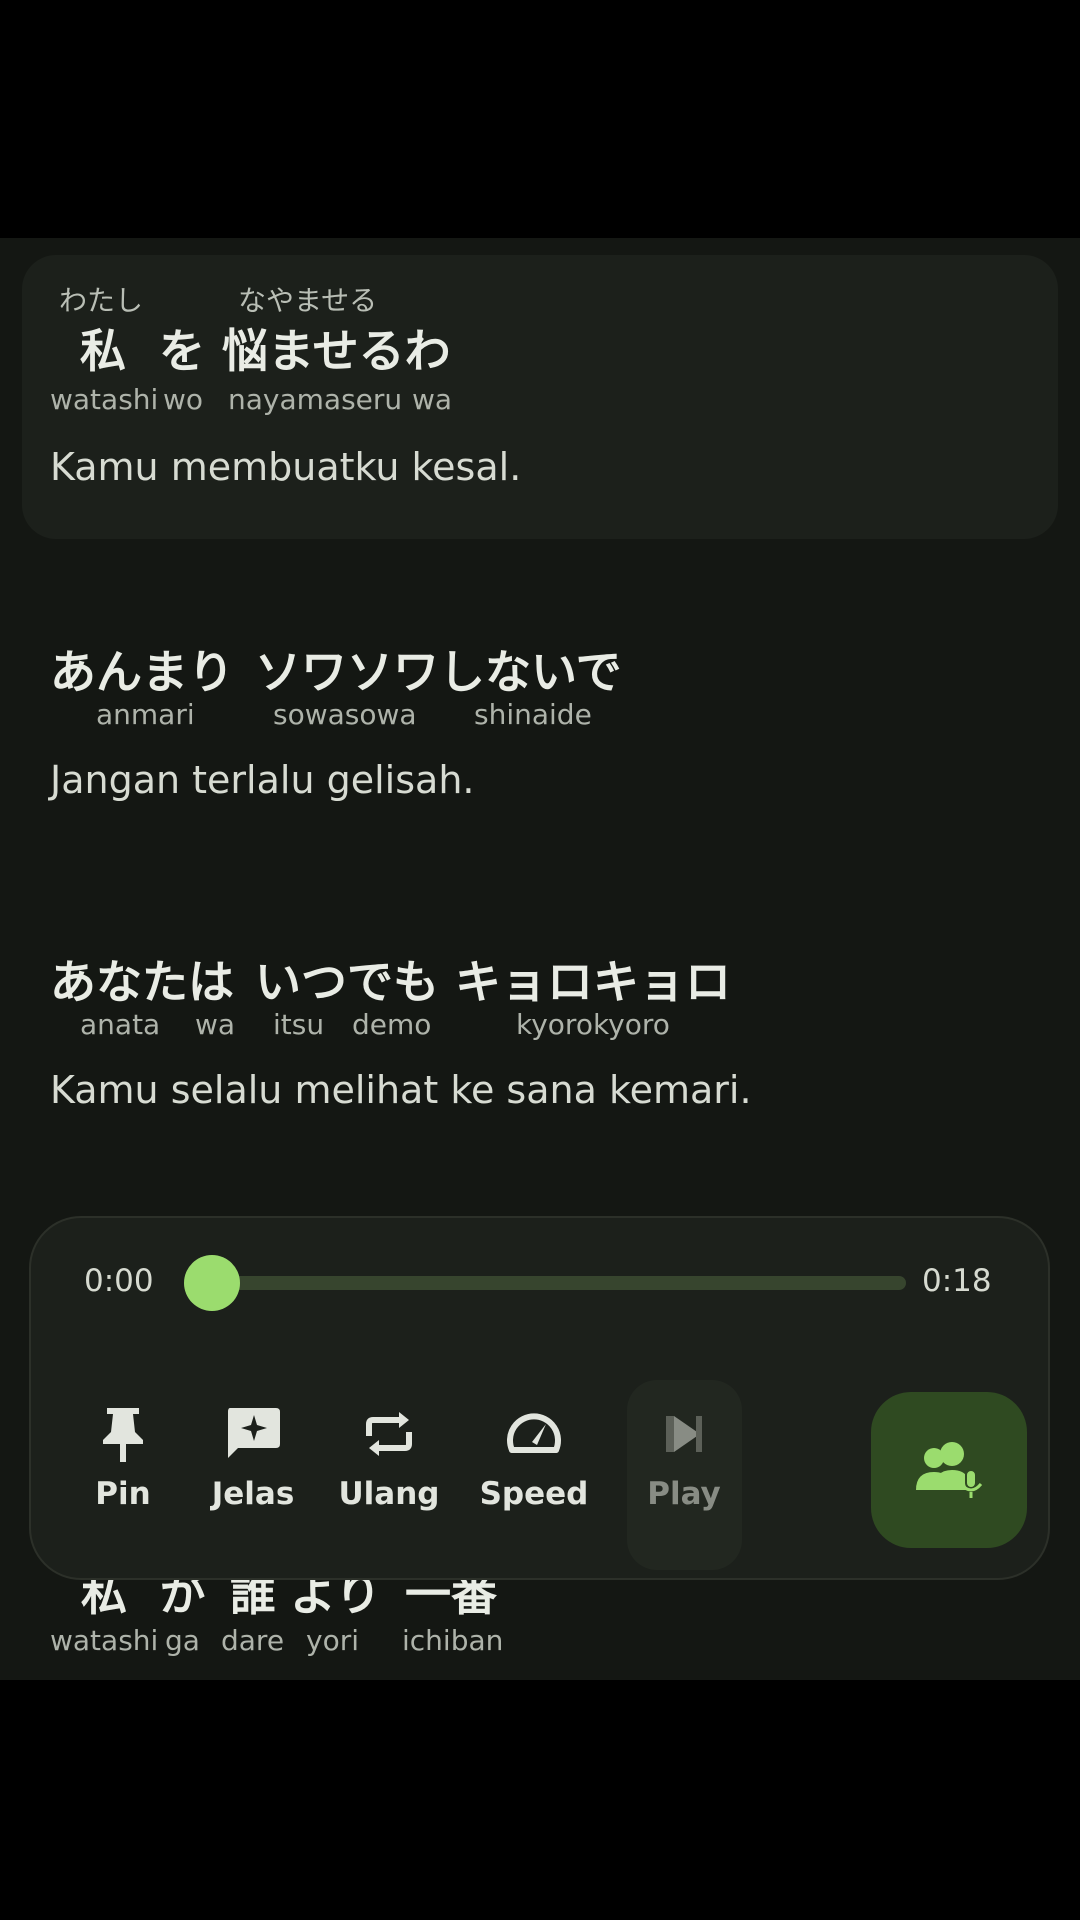 The image size is (1080, 1920). I want to click on furigana: わたし, so click(101, 300).